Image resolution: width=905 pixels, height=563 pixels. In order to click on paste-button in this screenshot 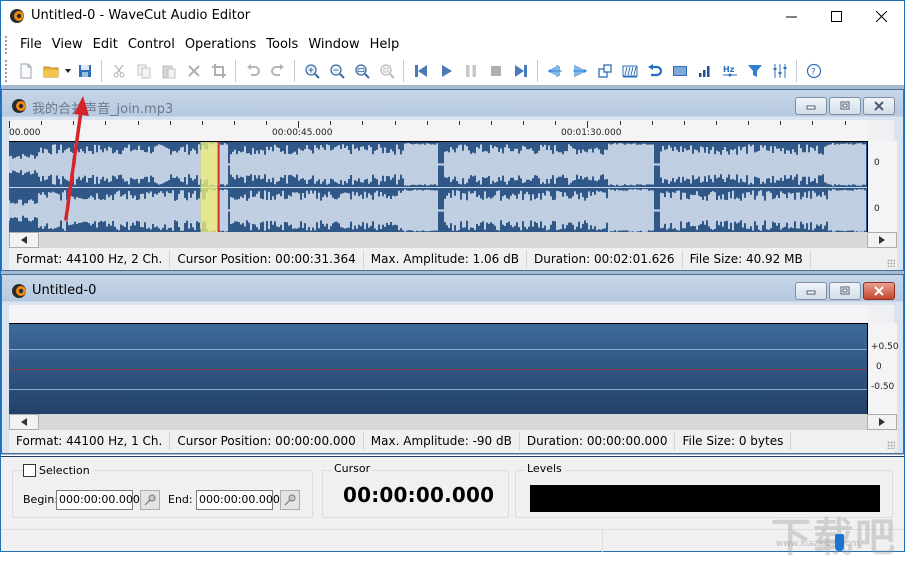, I will do `click(168, 71)`.